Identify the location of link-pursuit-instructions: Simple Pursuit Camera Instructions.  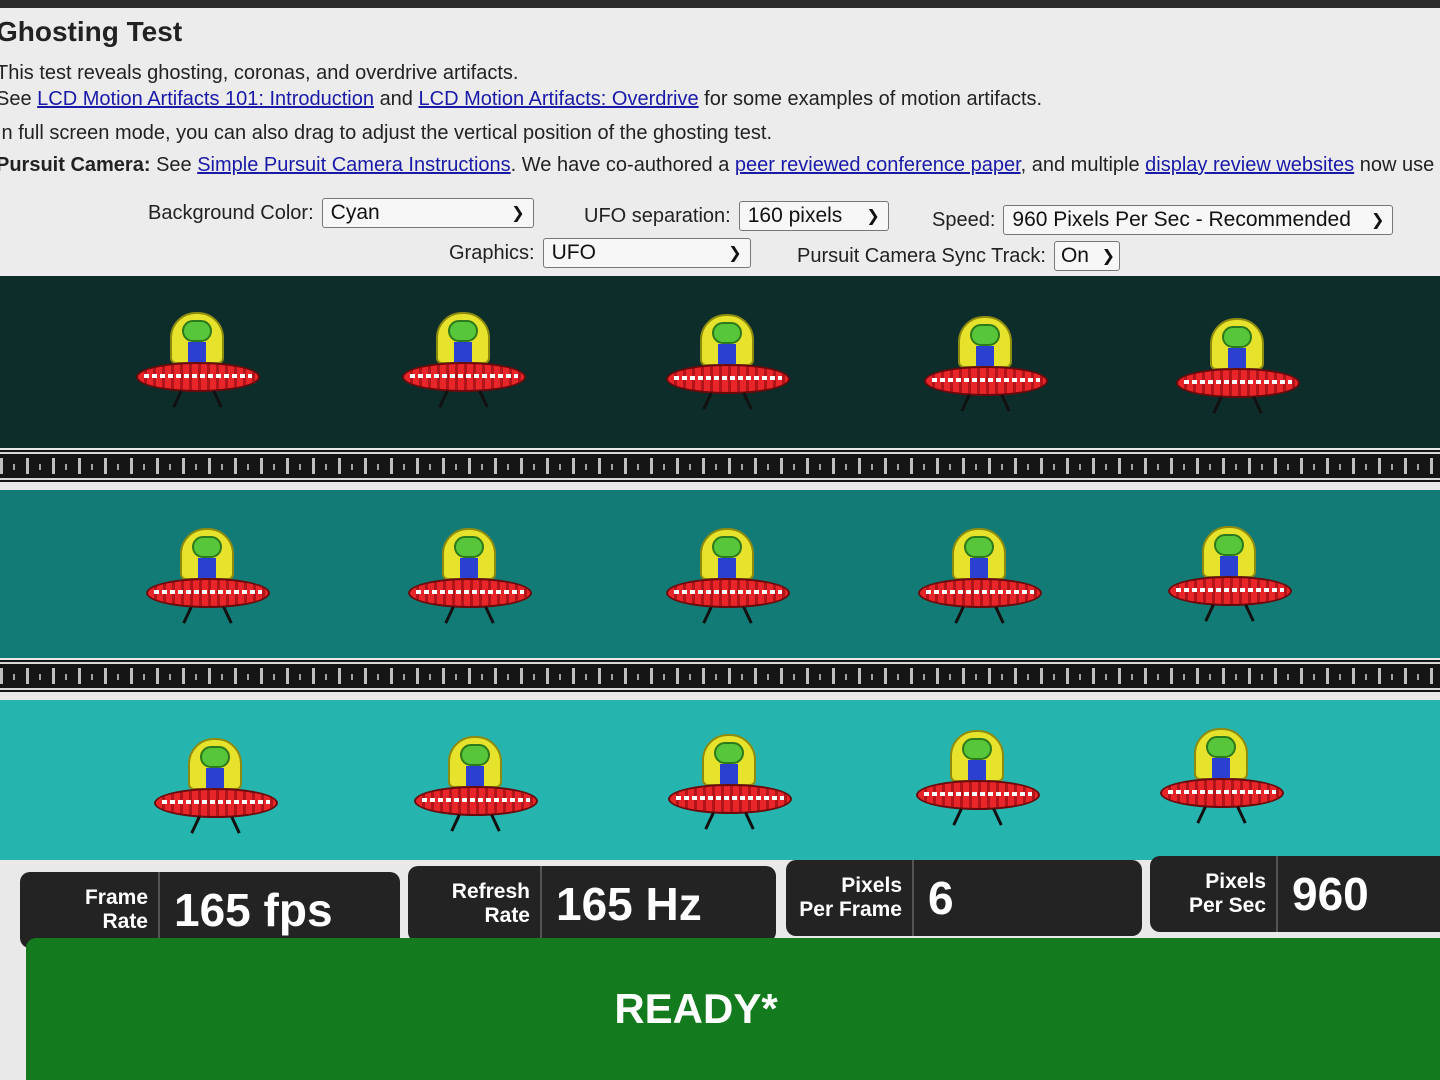
(353, 165).